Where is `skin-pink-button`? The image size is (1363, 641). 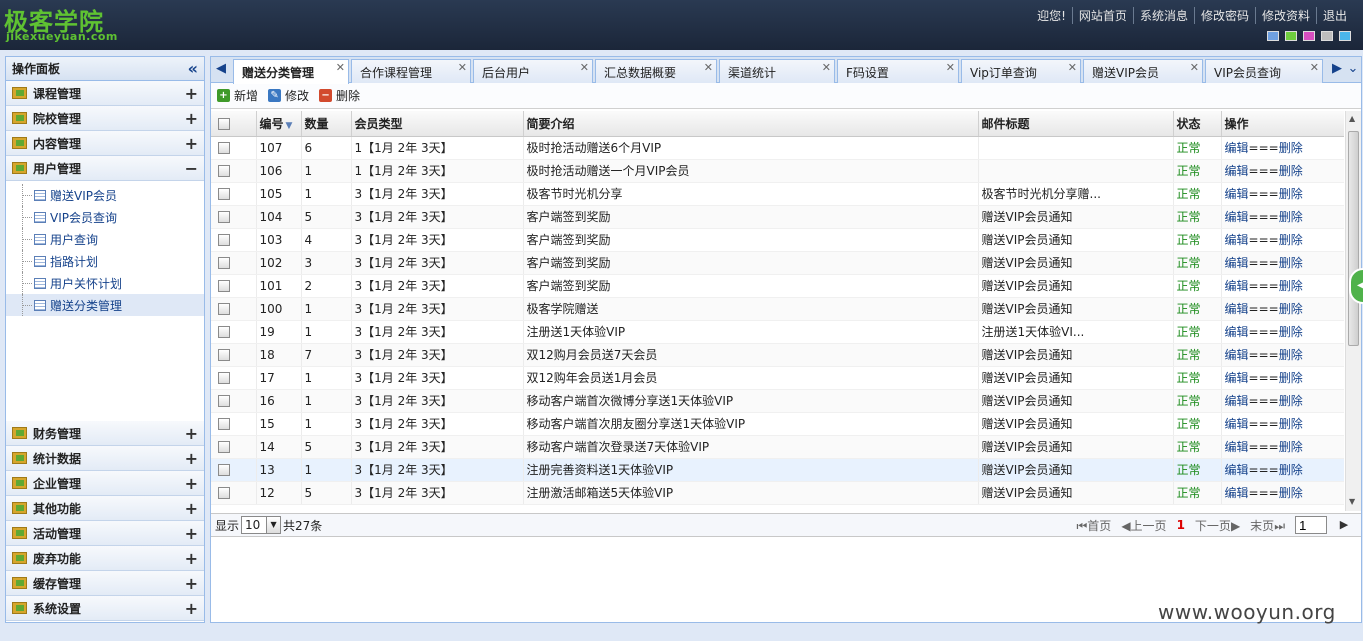 skin-pink-button is located at coordinates (1309, 36).